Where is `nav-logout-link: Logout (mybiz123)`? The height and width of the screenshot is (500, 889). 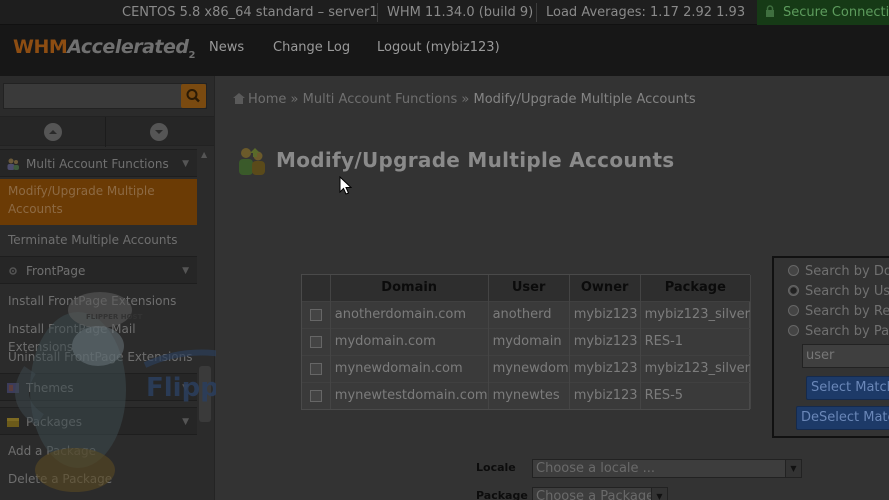
nav-logout-link: Logout (mybiz123) is located at coordinates (438, 47).